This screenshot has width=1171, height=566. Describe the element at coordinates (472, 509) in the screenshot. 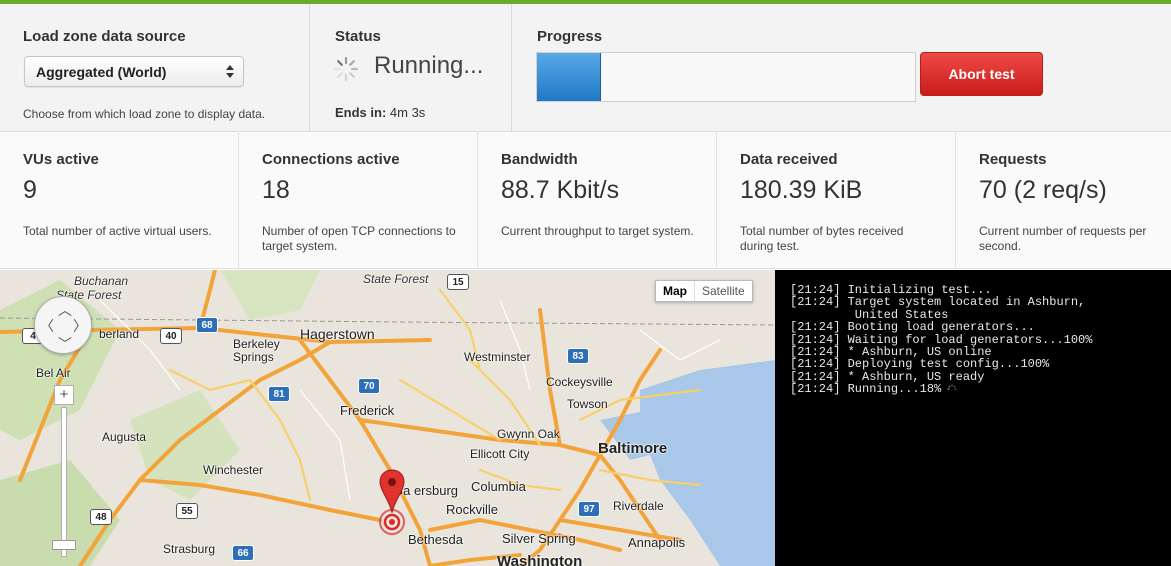

I see `map-label-rockville: Rockville` at that location.